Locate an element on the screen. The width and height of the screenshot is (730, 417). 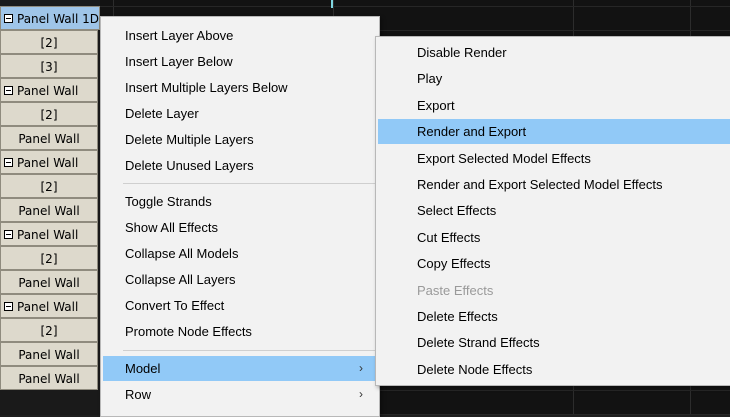
menu-item-label: Export Selected Model Effects is located at coordinates (504, 158).